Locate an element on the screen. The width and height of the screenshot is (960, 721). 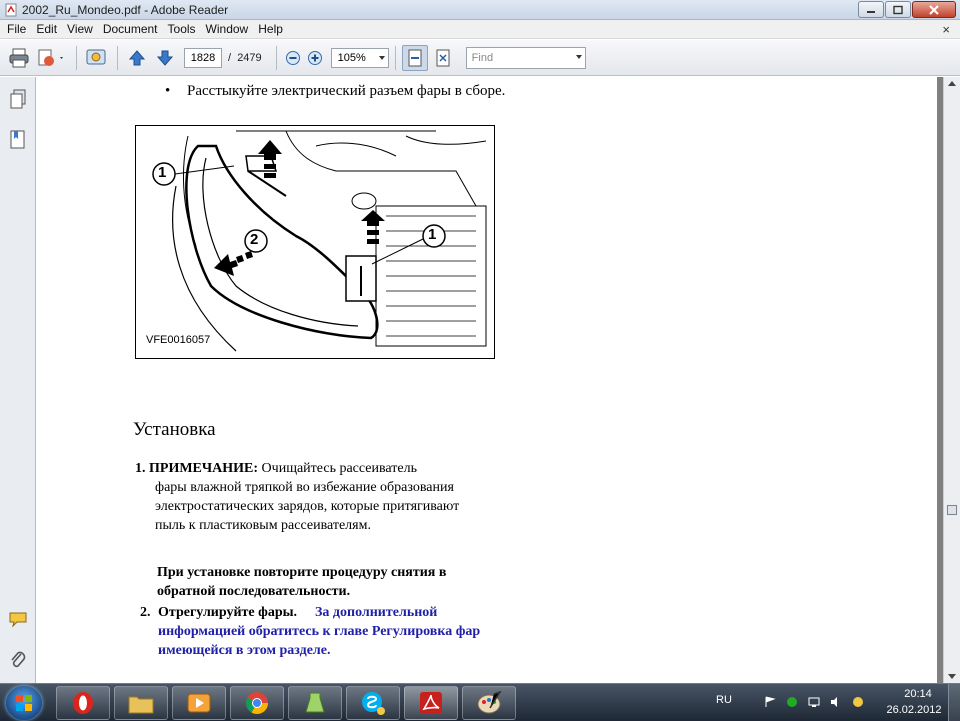
scroll-up-arrow-icon is located at coordinates (952, 83).